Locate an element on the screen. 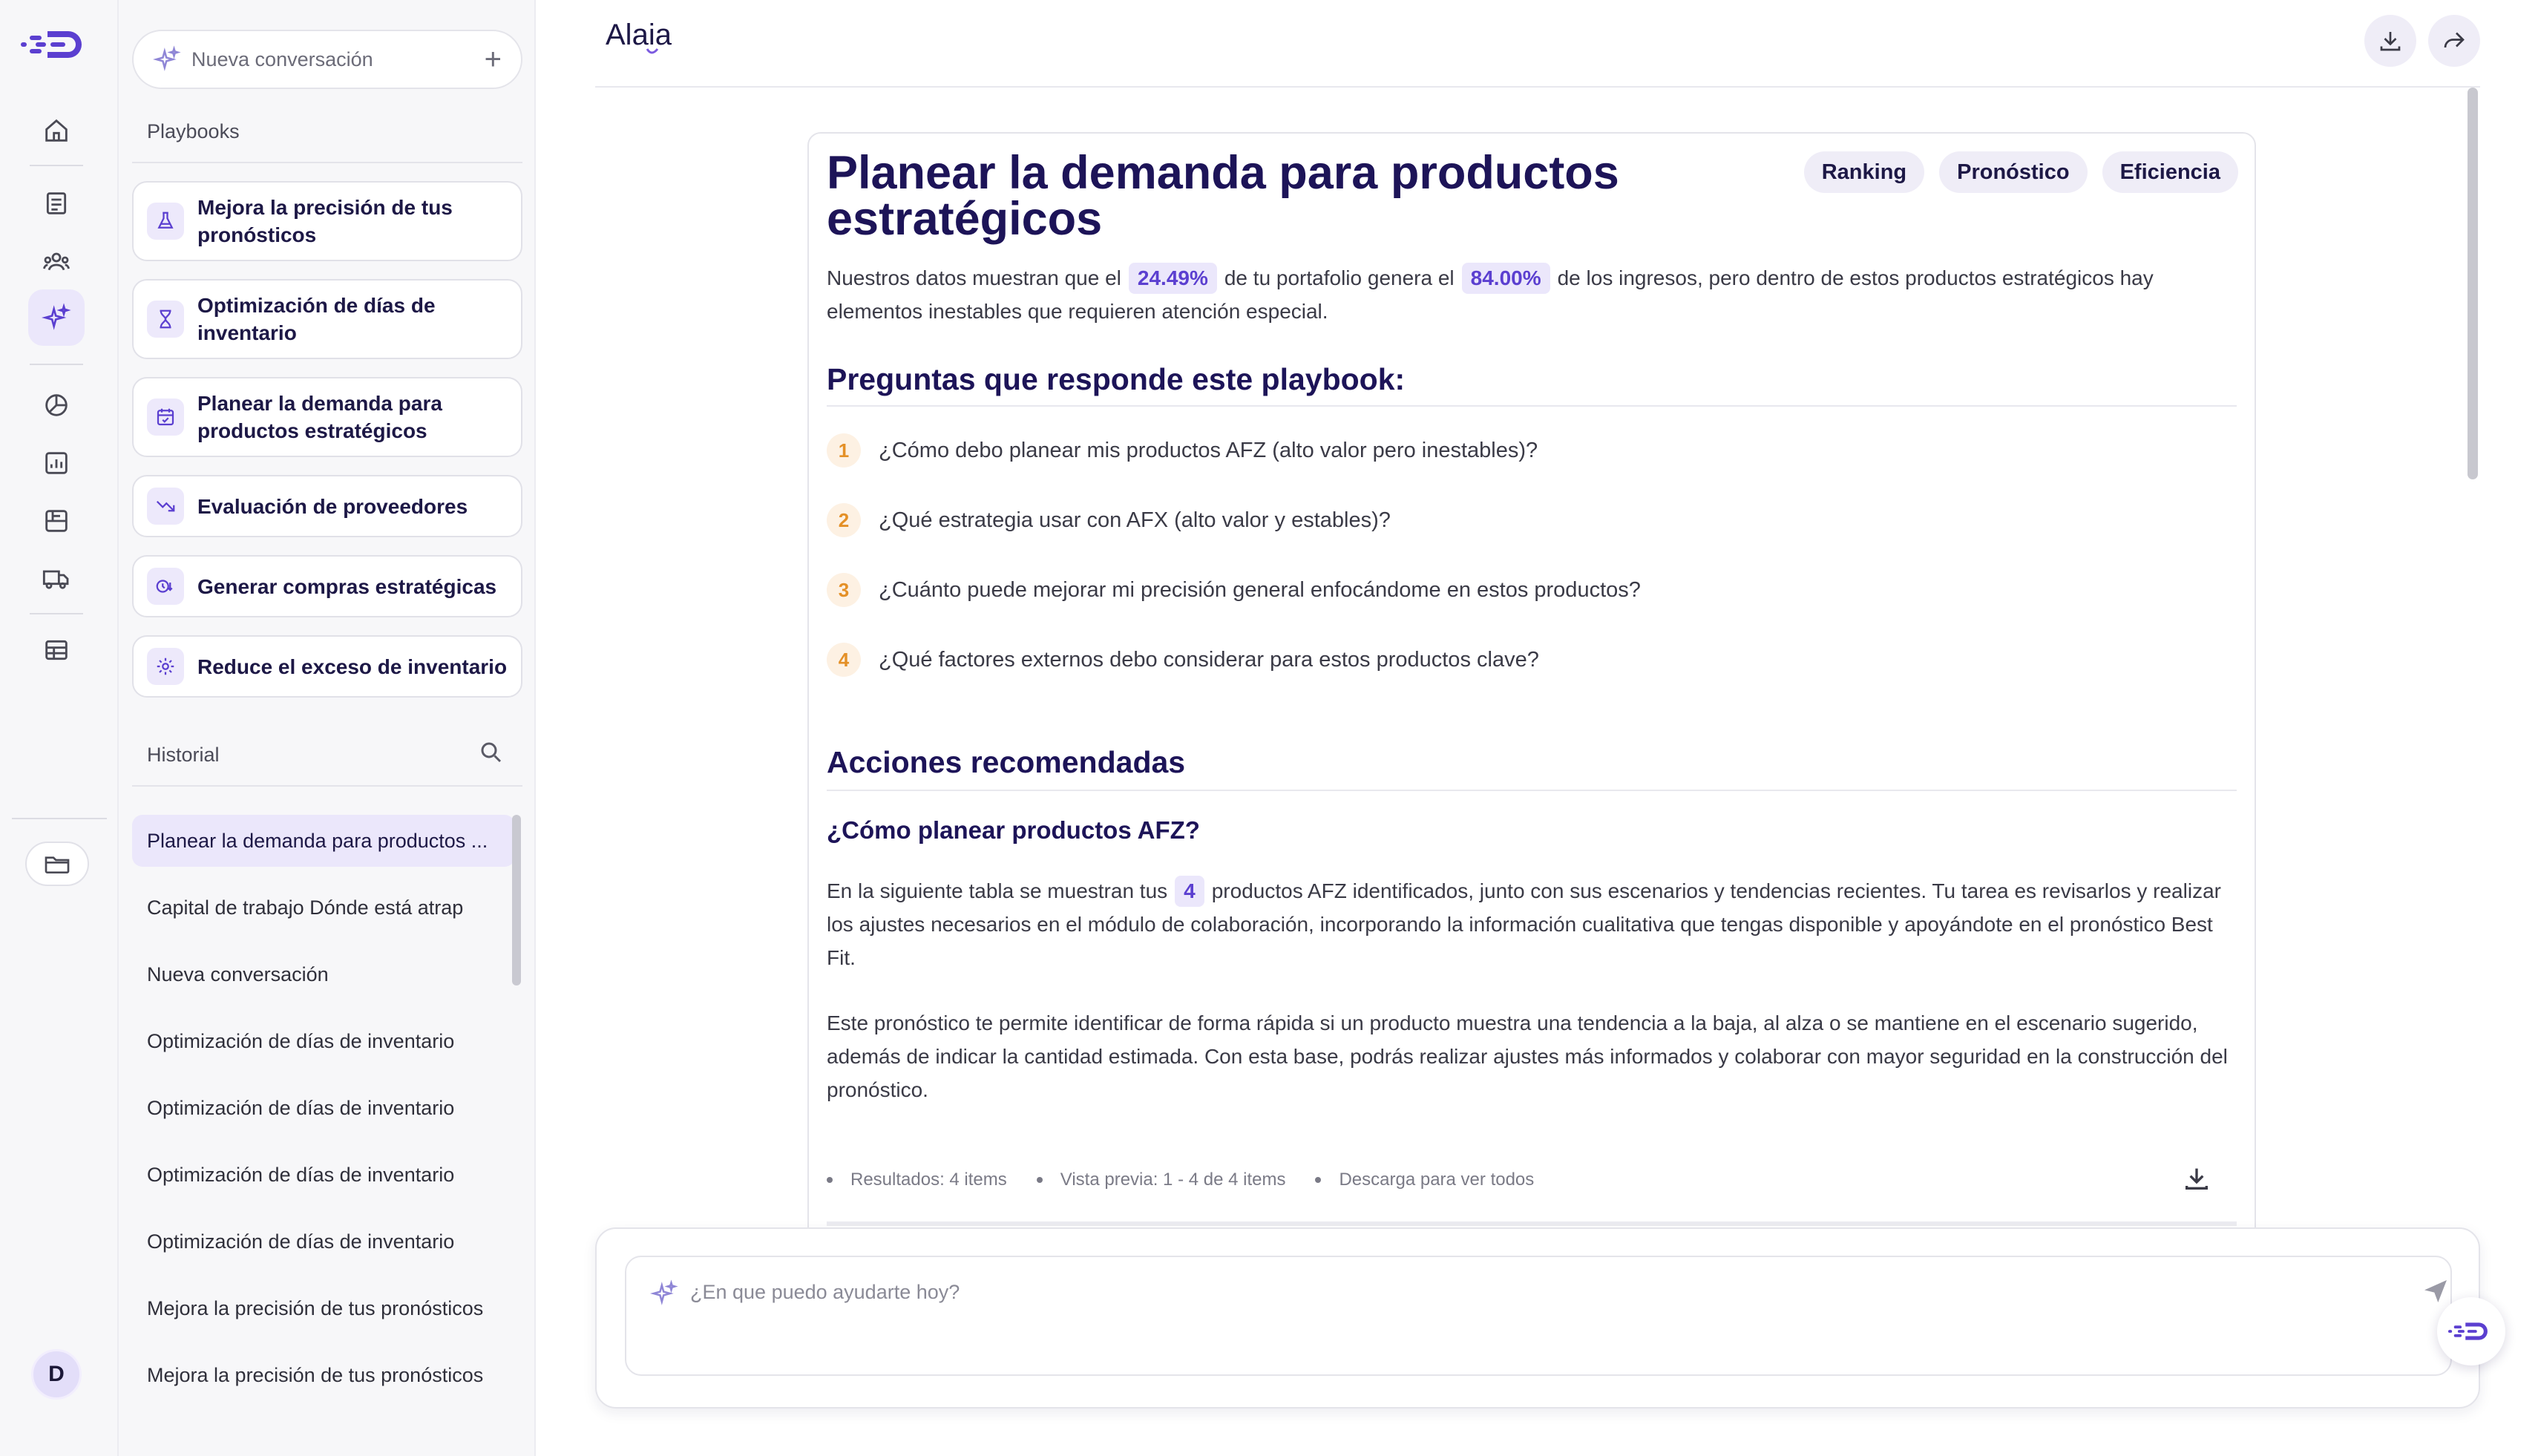 The image size is (2538, 1456). playbook-item: Evaluación de proveedores is located at coordinates (327, 506).